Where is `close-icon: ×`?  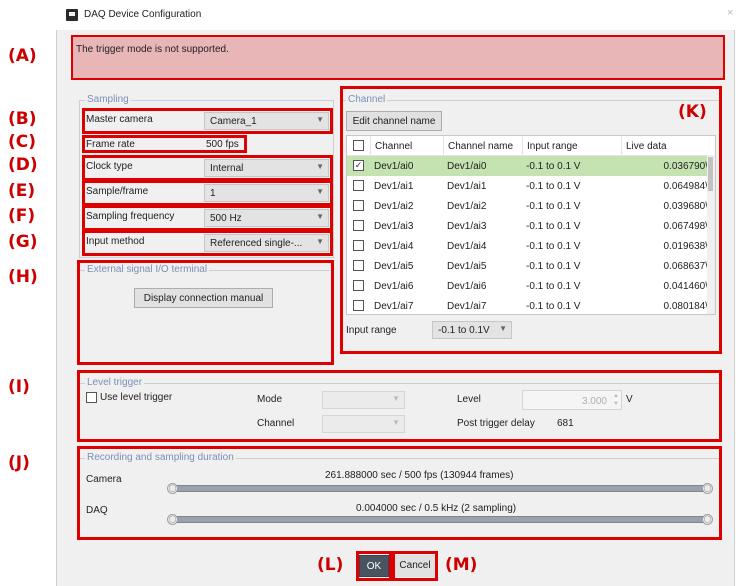 close-icon: × is located at coordinates (730, 13).